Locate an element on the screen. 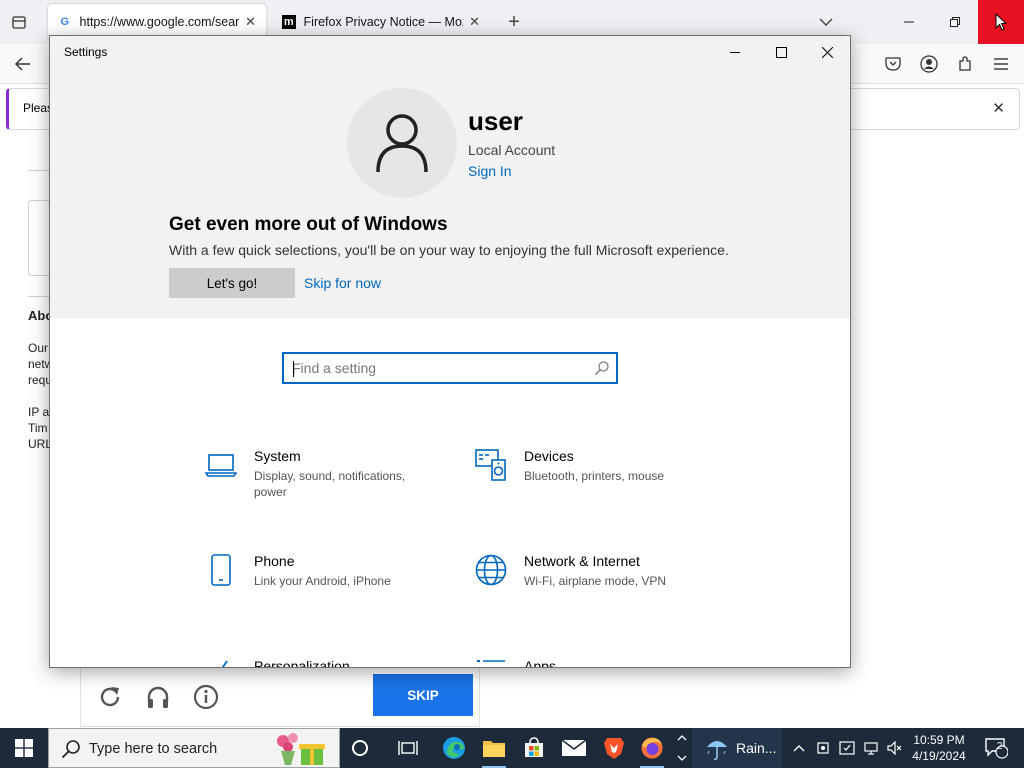 The image size is (1024, 768). show-hidden-icons-chevron-icon is located at coordinates (799, 748).